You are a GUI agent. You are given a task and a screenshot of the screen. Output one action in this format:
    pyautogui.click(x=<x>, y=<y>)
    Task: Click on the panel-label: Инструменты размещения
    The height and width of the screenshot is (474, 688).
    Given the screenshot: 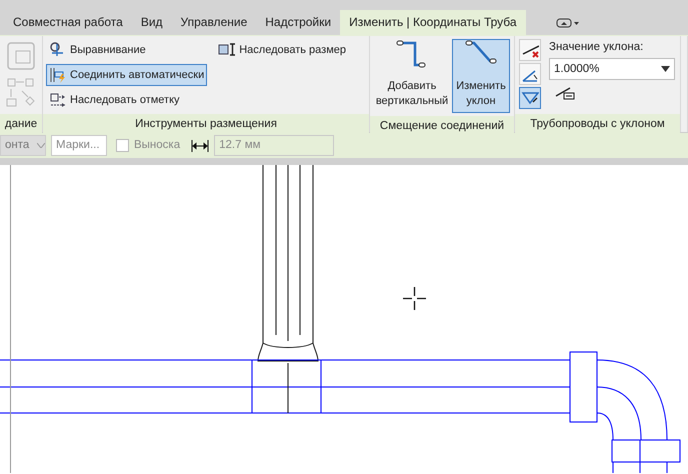 What is the action you would take?
    pyautogui.click(x=206, y=124)
    